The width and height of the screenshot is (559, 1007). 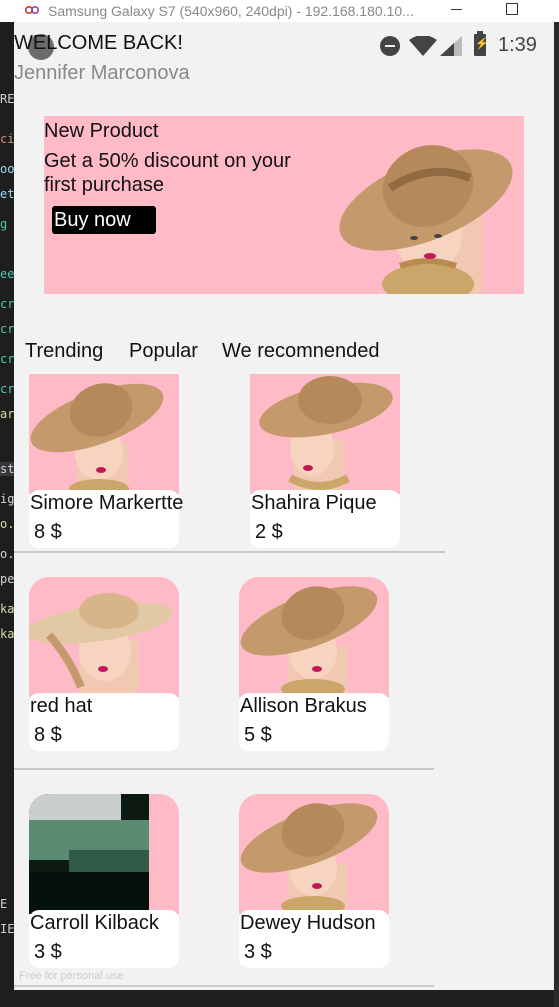 What do you see at coordinates (390, 46) in the screenshot?
I see `do-not-disturb-icon` at bounding box center [390, 46].